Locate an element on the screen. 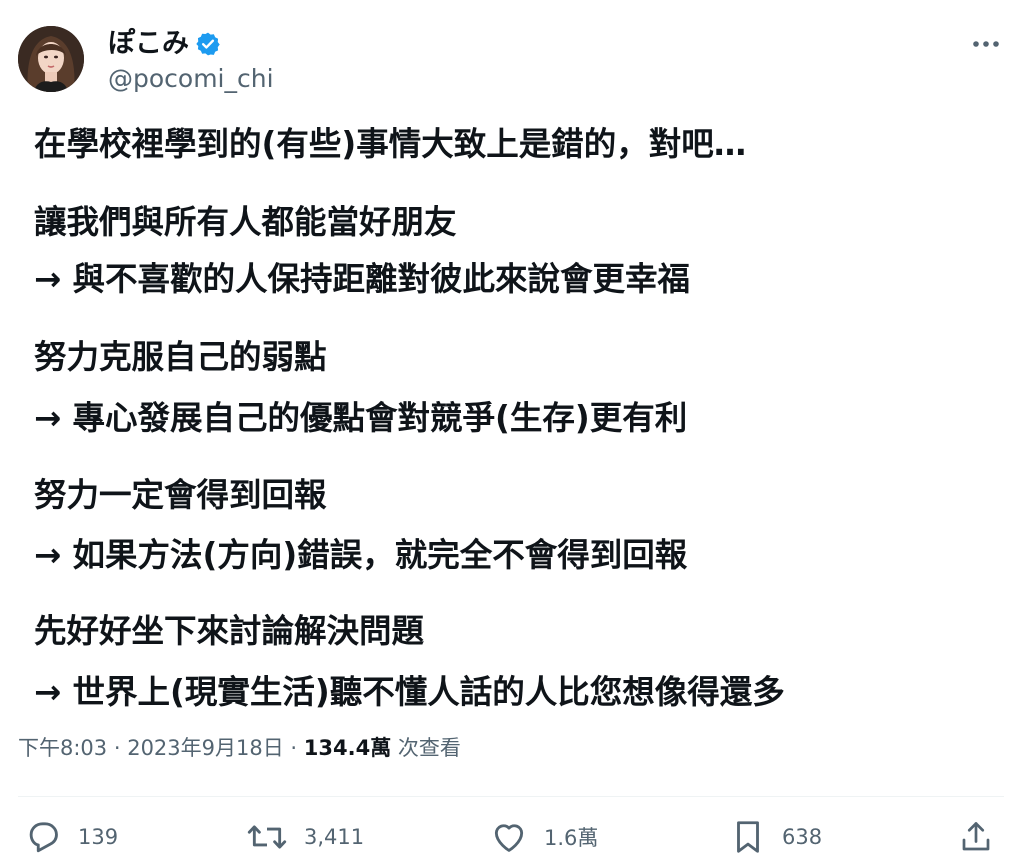 The image size is (1024, 864). heart-icon is located at coordinates (509, 837).